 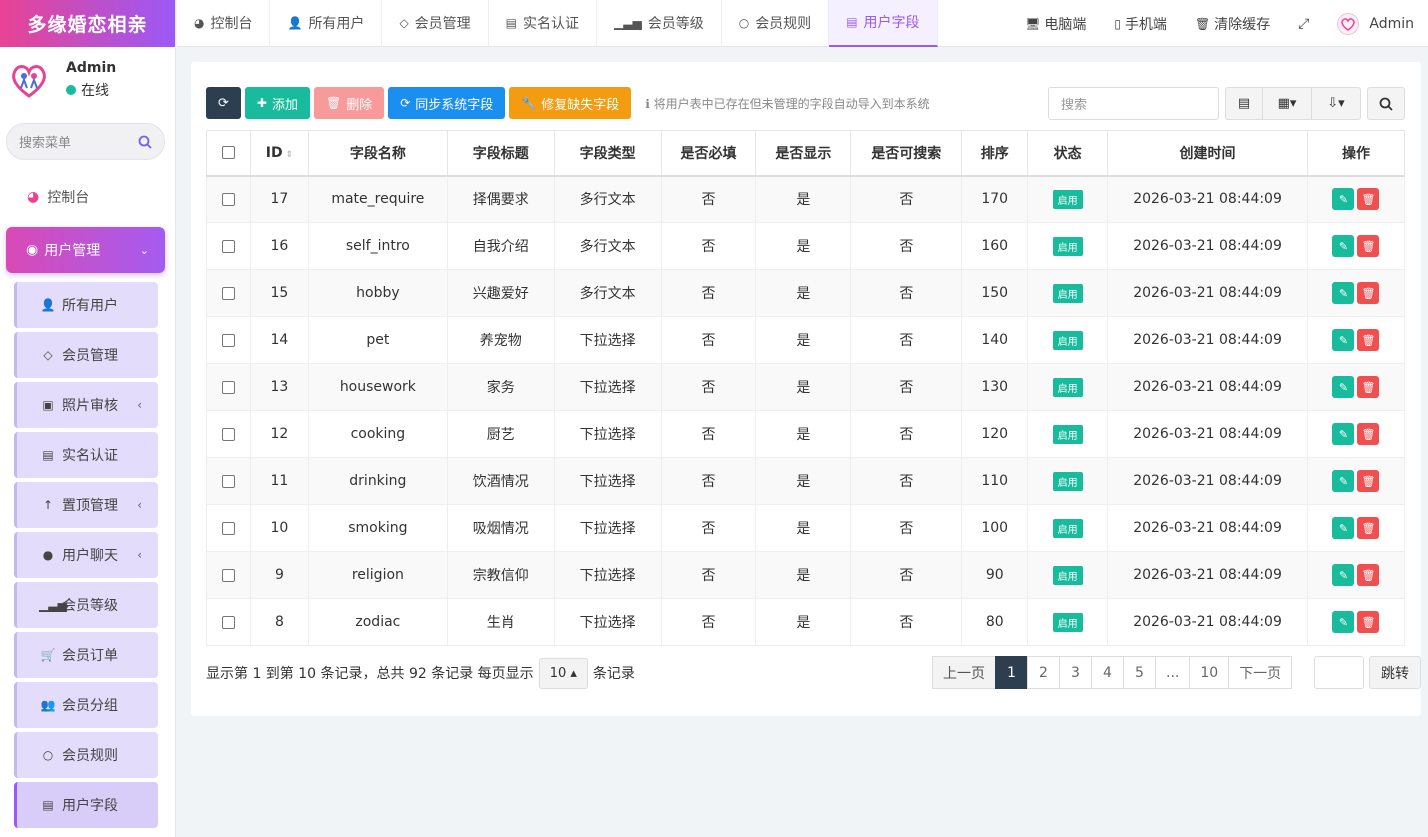 I want to click on columns-button: ▦▾, so click(x=1287, y=103).